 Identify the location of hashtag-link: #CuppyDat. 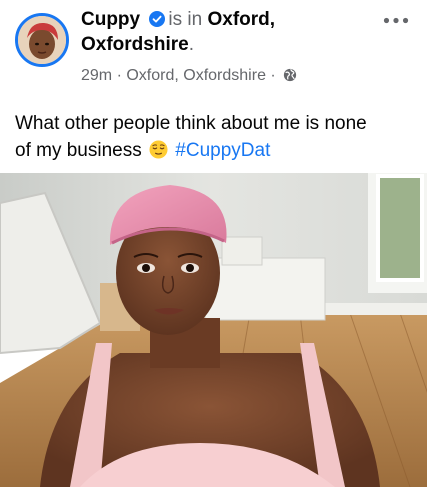
(222, 150).